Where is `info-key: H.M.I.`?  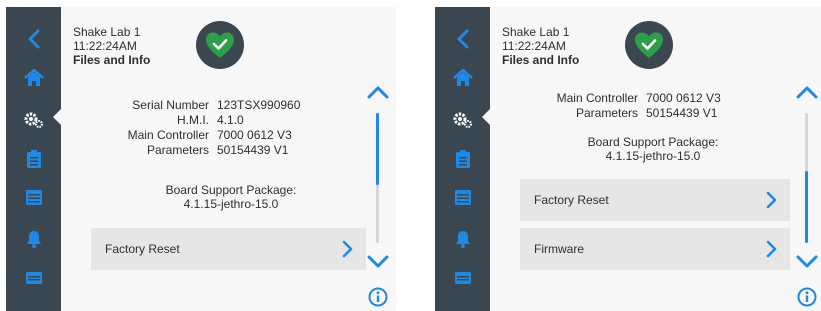
info-key: H.M.I. is located at coordinates (193, 120).